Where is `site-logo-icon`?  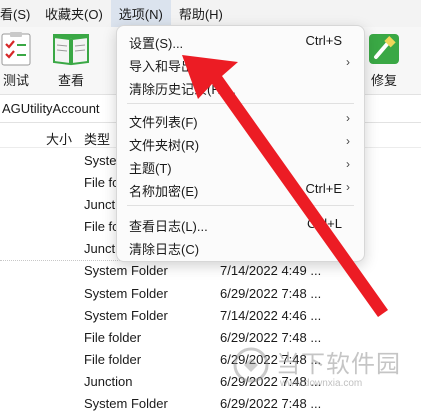
site-logo-icon is located at coordinates (251, 365).